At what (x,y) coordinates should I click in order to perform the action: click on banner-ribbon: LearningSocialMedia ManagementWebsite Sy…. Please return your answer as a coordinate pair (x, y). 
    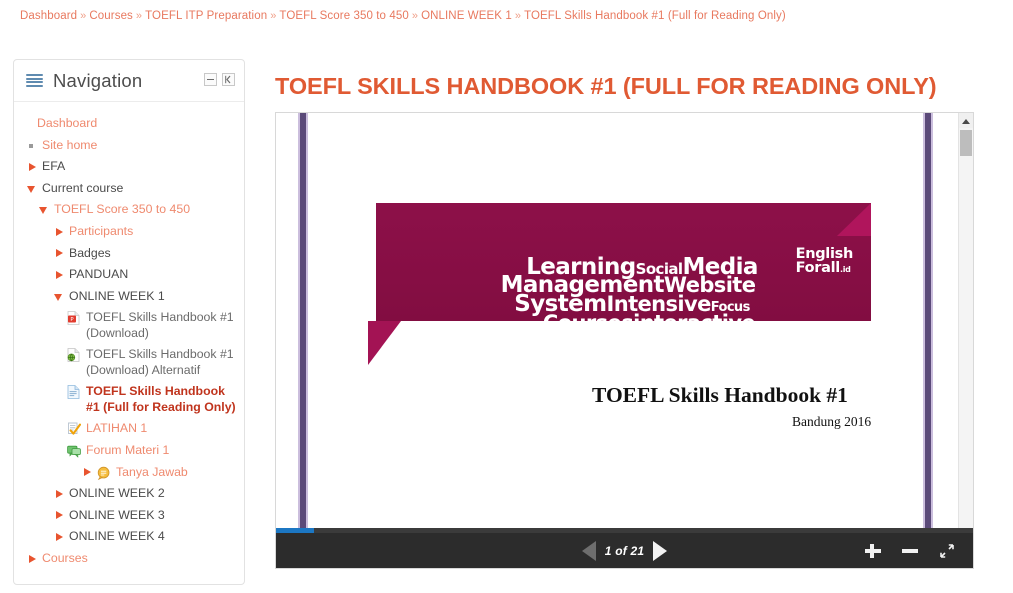
    Looking at the image, I should click on (623, 268).